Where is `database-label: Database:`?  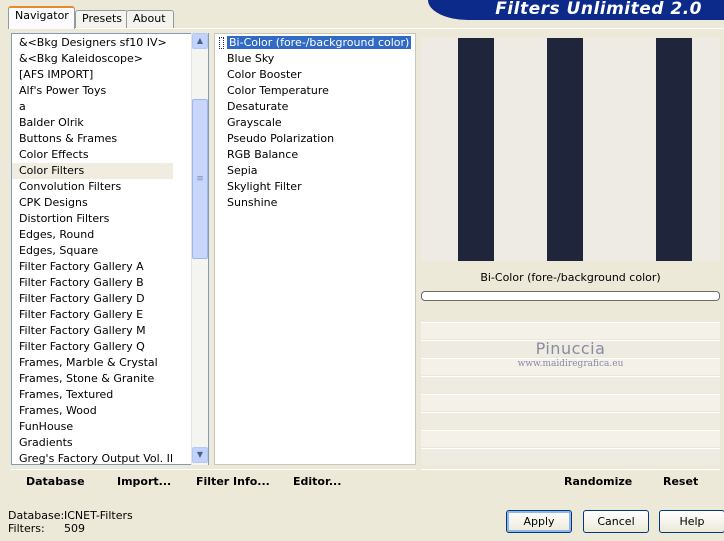 database-label: Database: is located at coordinates (36, 515).